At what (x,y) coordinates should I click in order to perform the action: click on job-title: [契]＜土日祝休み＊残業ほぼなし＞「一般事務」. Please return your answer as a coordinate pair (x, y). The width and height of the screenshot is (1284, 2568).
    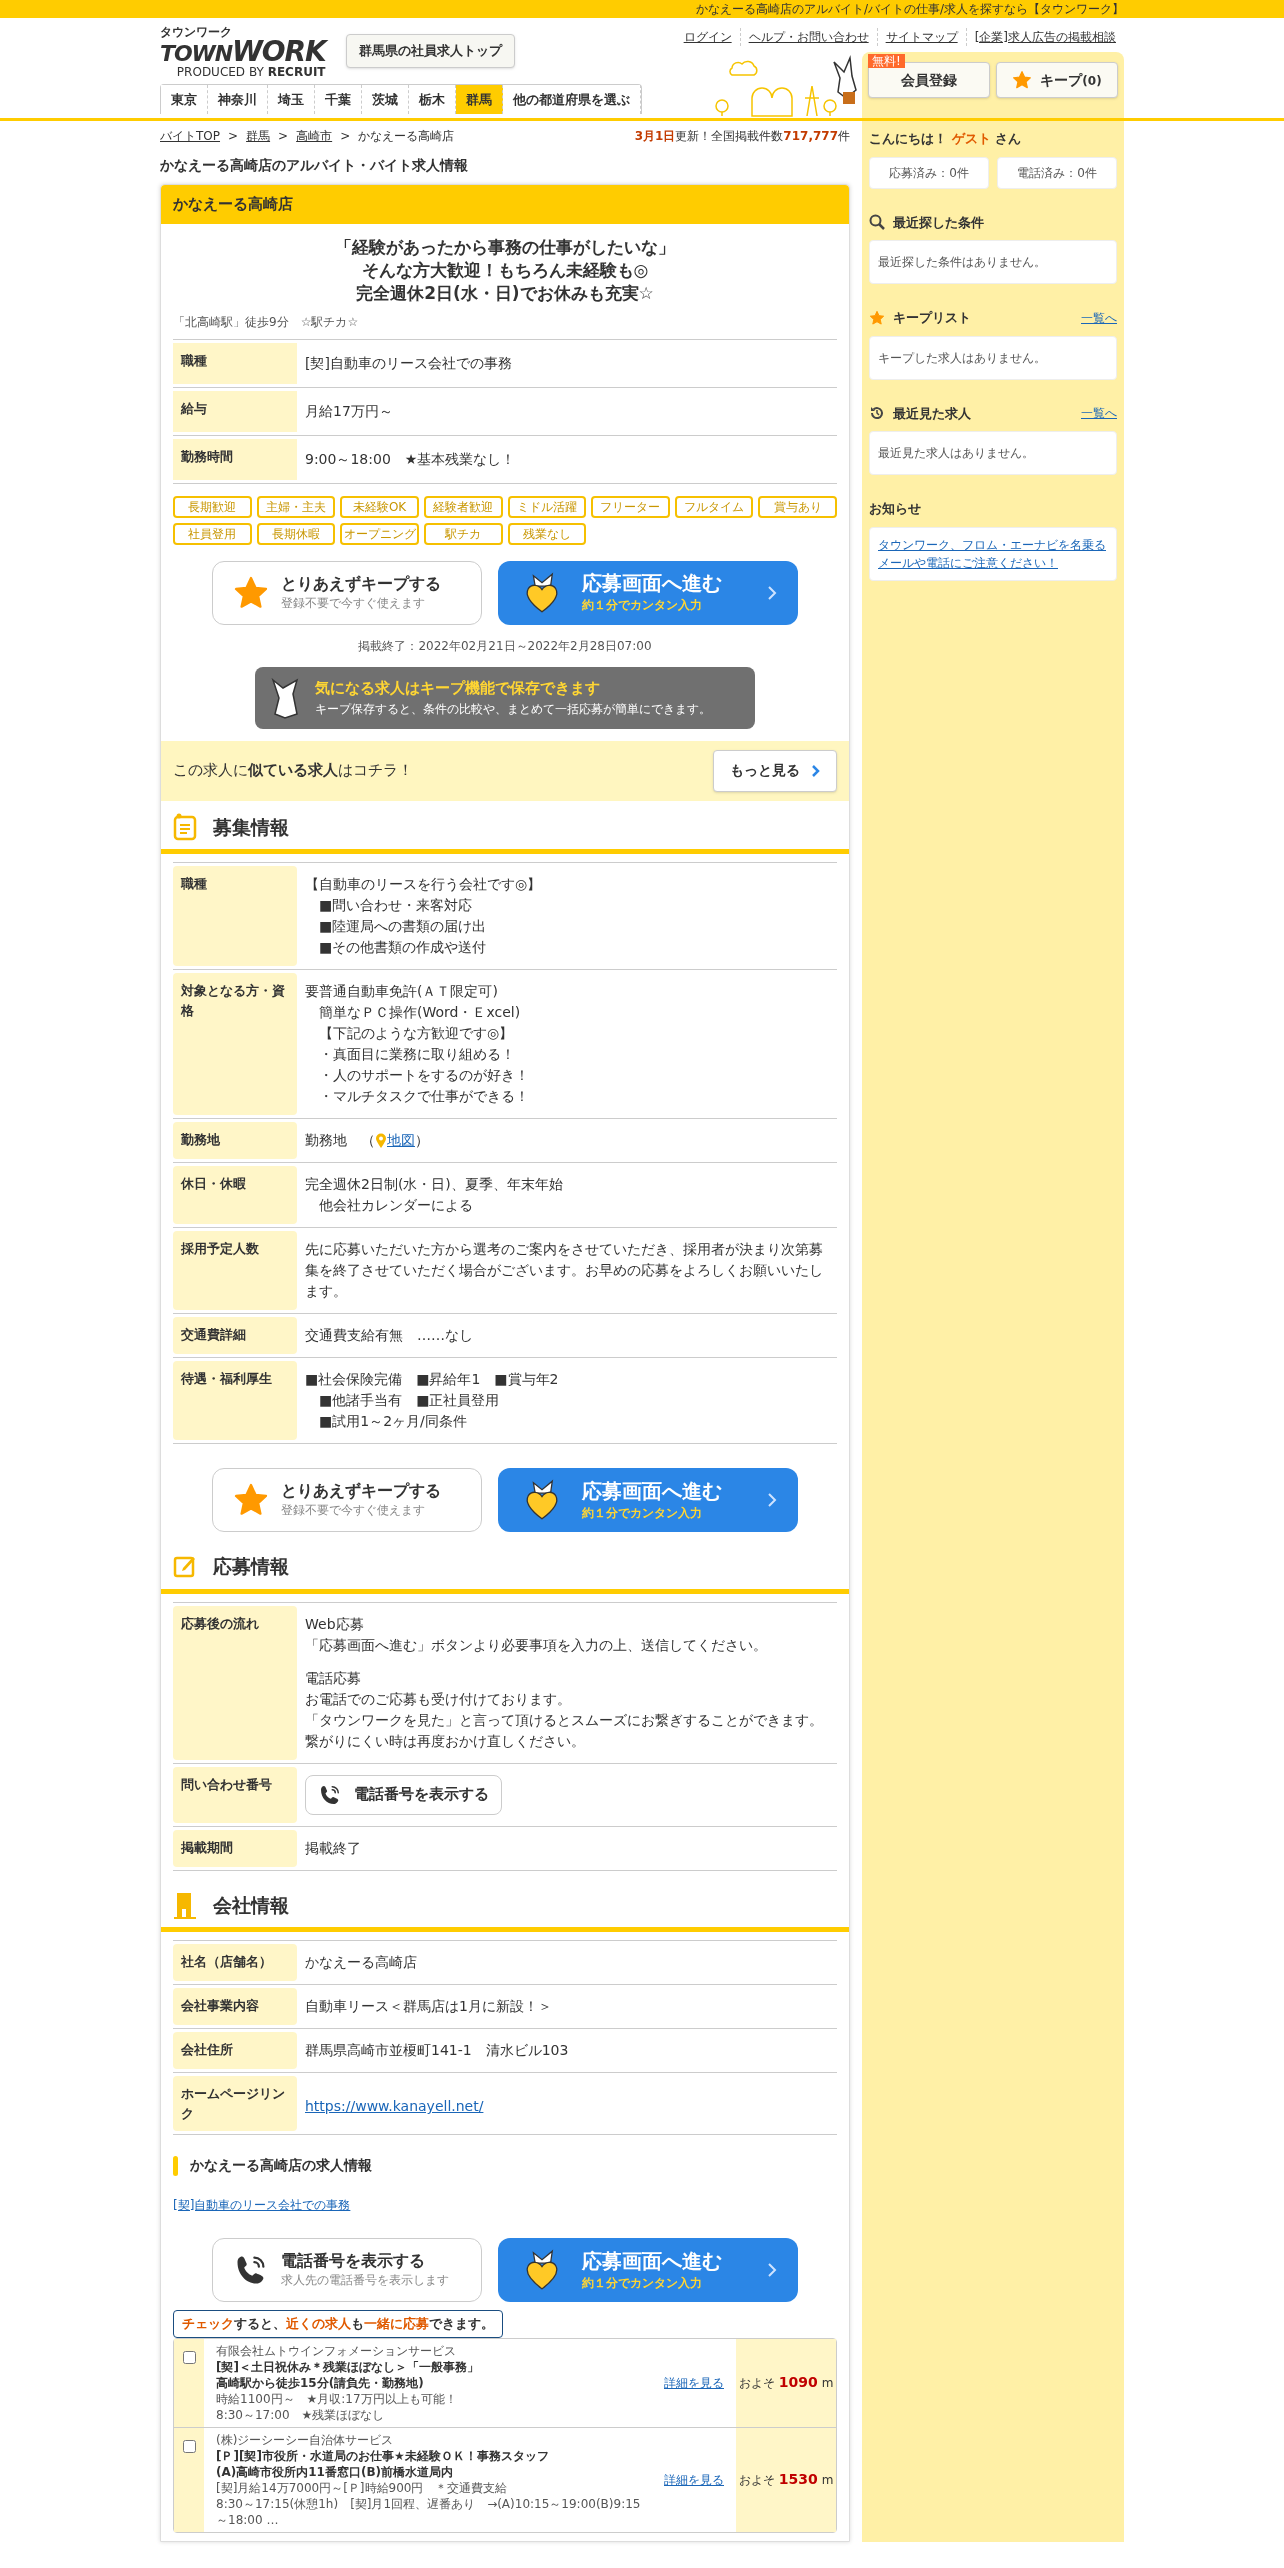
    Looking at the image, I should click on (348, 2366).